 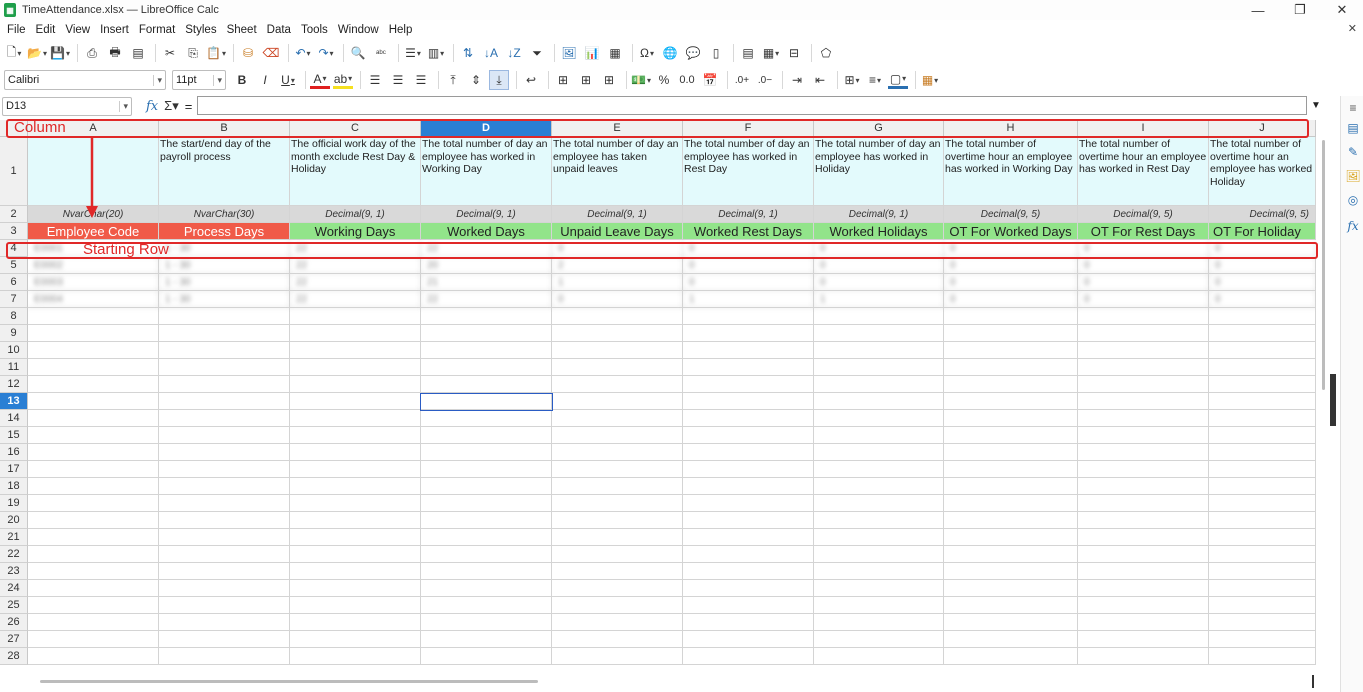 I want to click on data-cell: 20, so click(x=486, y=265).